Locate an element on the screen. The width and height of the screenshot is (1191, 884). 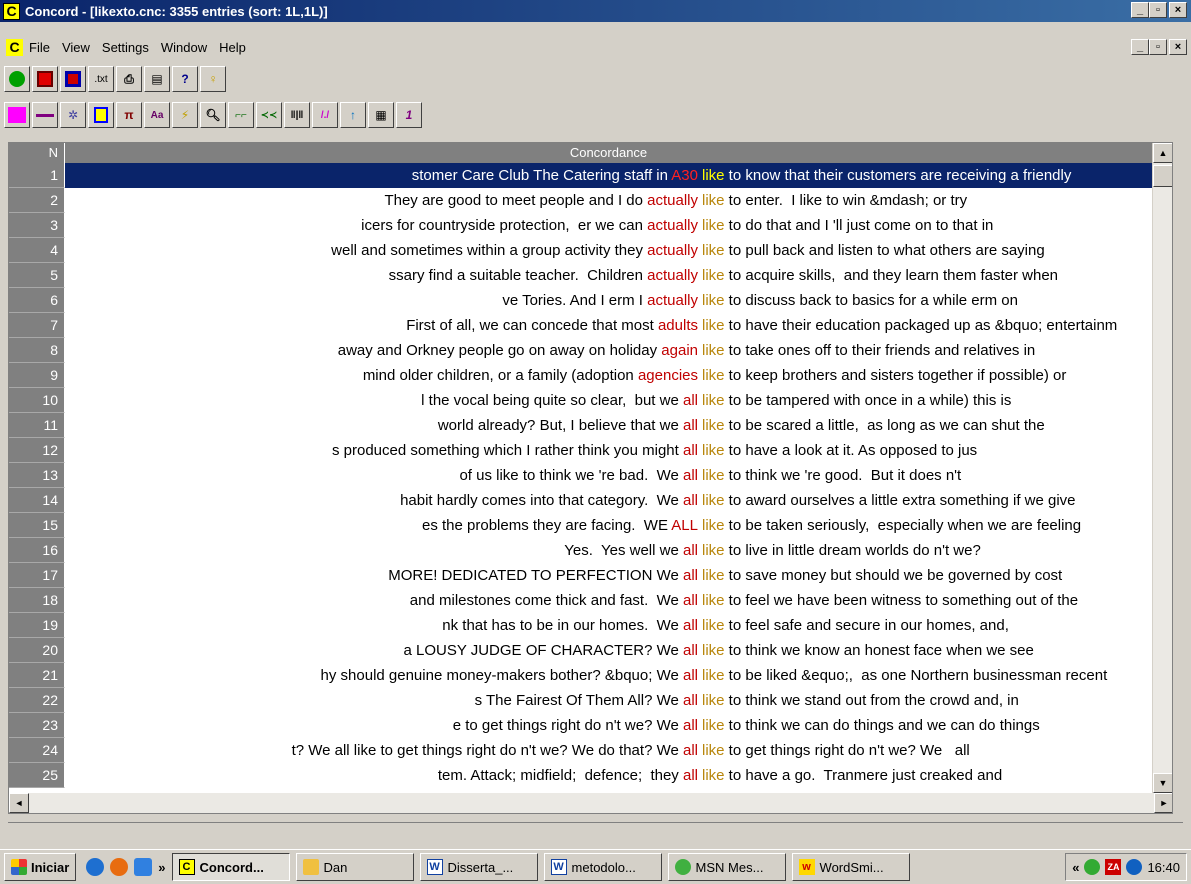
maximize-button: ▫ is located at coordinates (1158, 10).